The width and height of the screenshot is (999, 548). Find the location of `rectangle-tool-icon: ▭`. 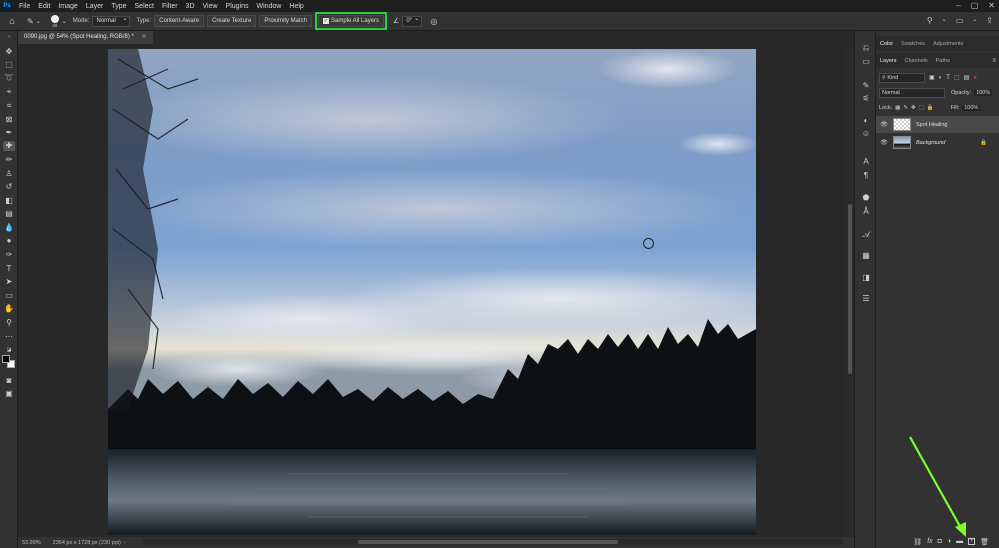

rectangle-tool-icon: ▭ is located at coordinates (9, 296).